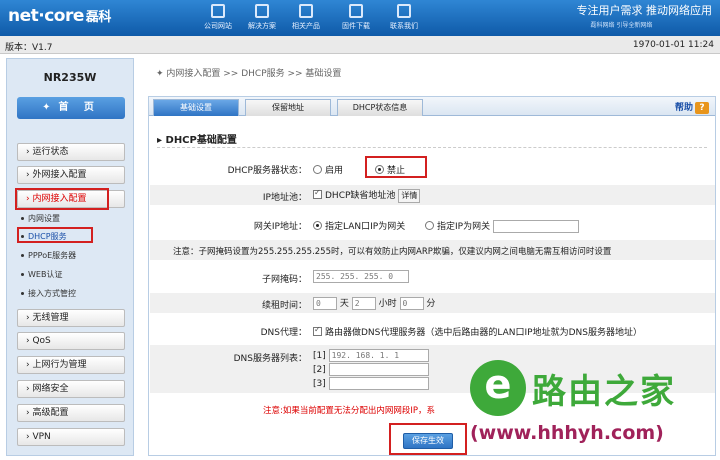  I want to click on submenu-lan-settings: 内网设置, so click(40, 218).